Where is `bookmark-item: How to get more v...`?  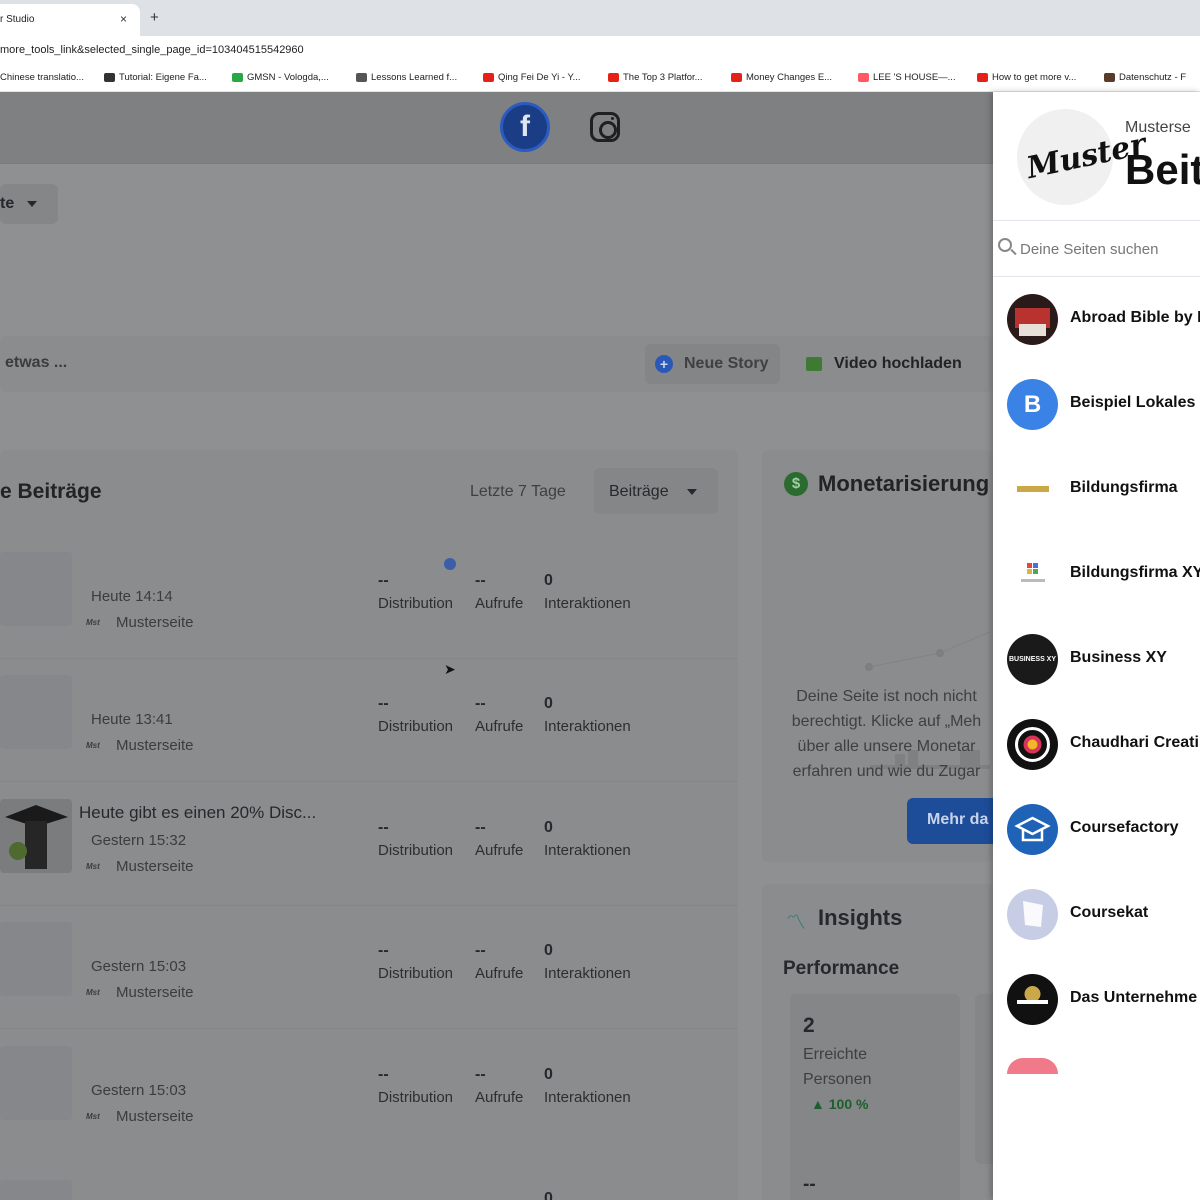 bookmark-item: How to get more v... is located at coordinates (1026, 77).